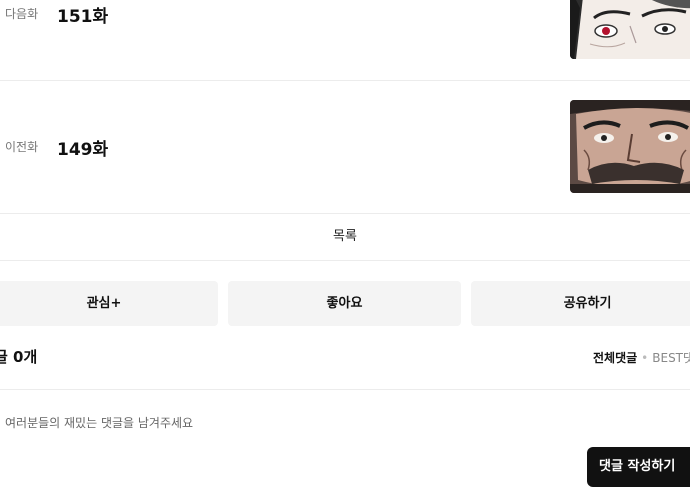  Describe the element at coordinates (22, 147) in the screenshot. I see `prev-episode-tag: 이전화` at that location.